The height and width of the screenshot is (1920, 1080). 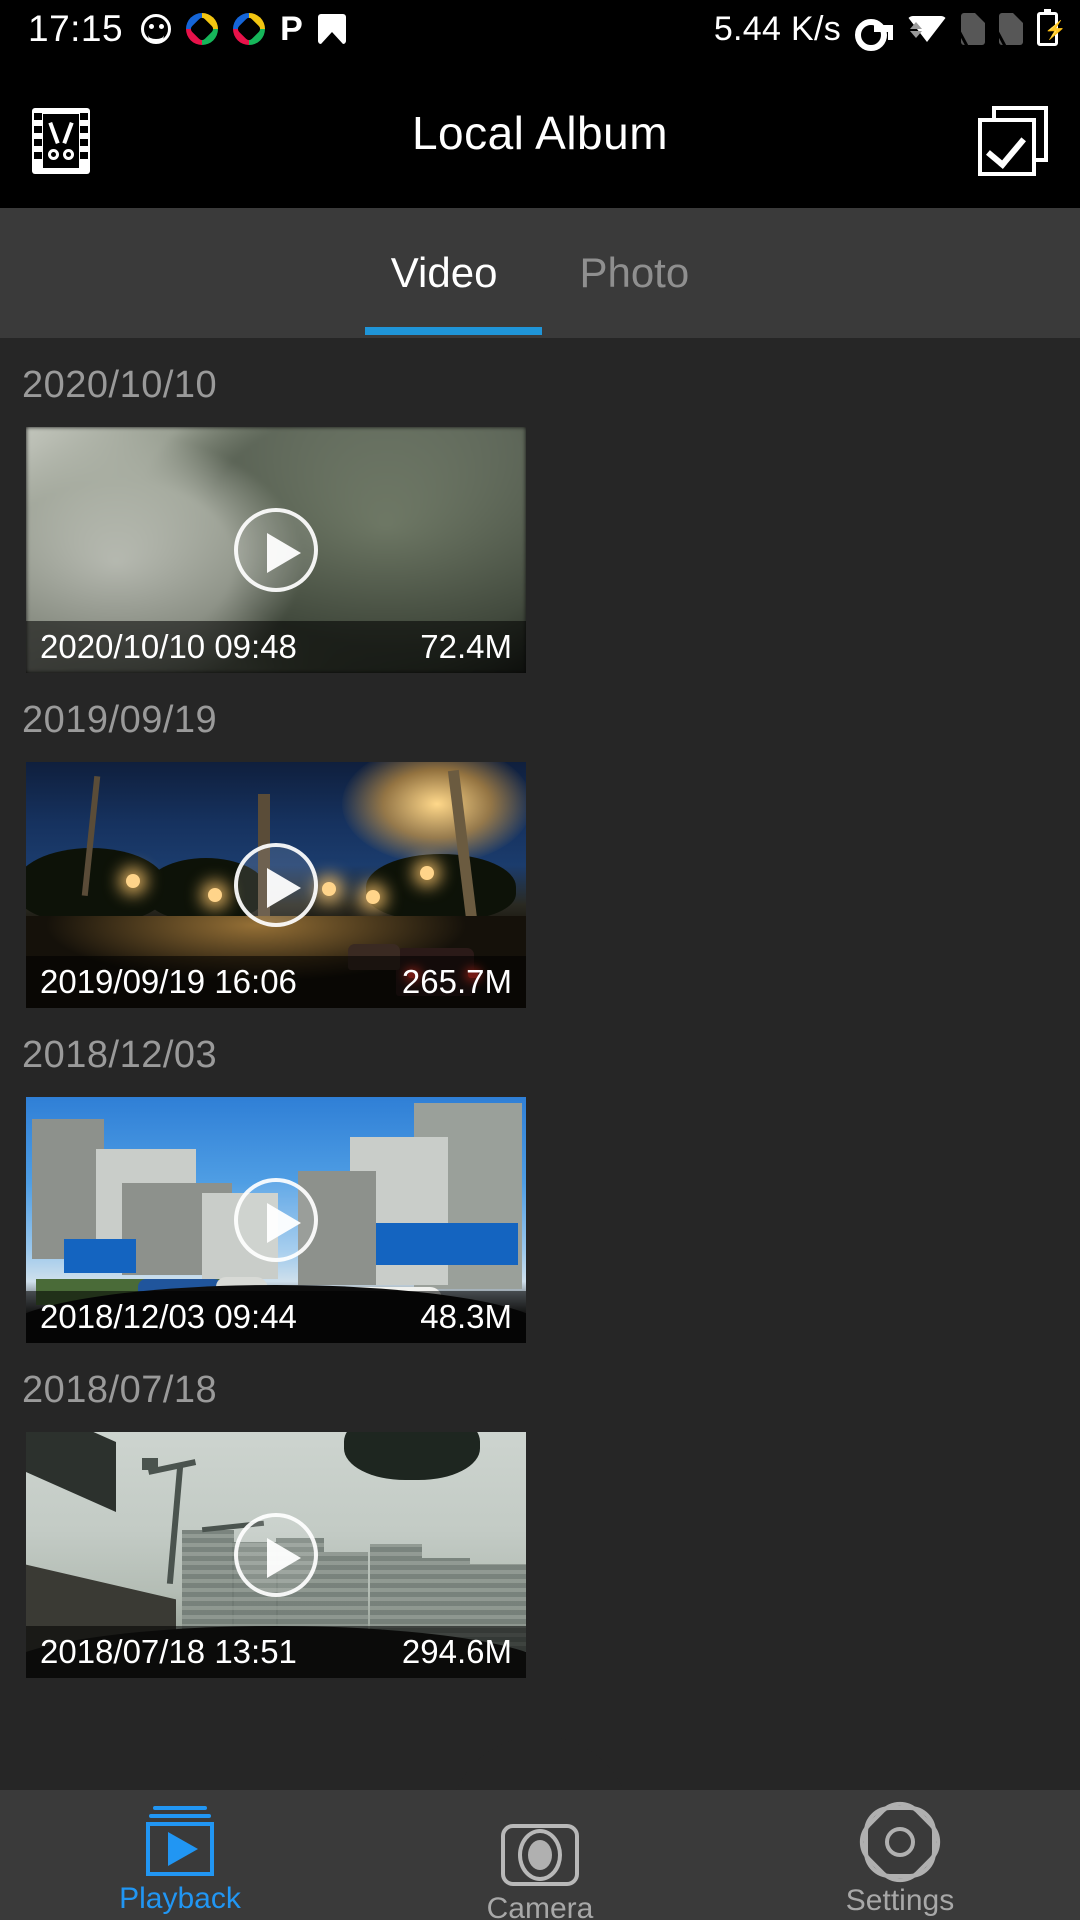 I want to click on camera-icon, so click(x=540, y=1855).